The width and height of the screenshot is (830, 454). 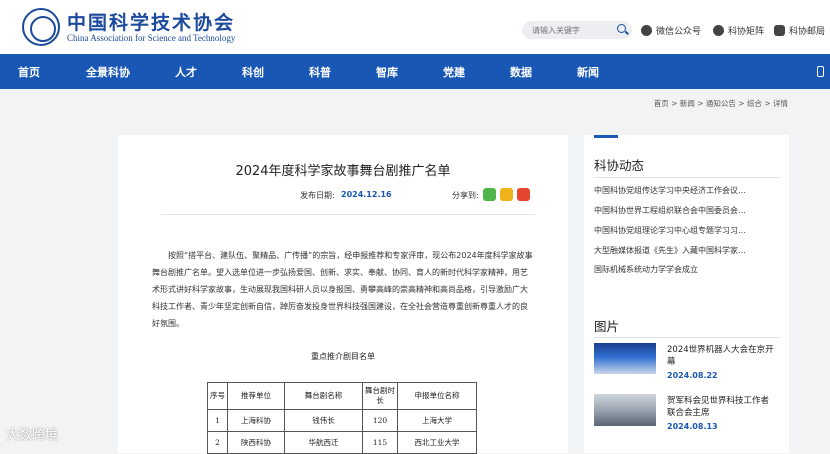 What do you see at coordinates (606, 325) in the screenshot?
I see `pics-heading: 图片` at bounding box center [606, 325].